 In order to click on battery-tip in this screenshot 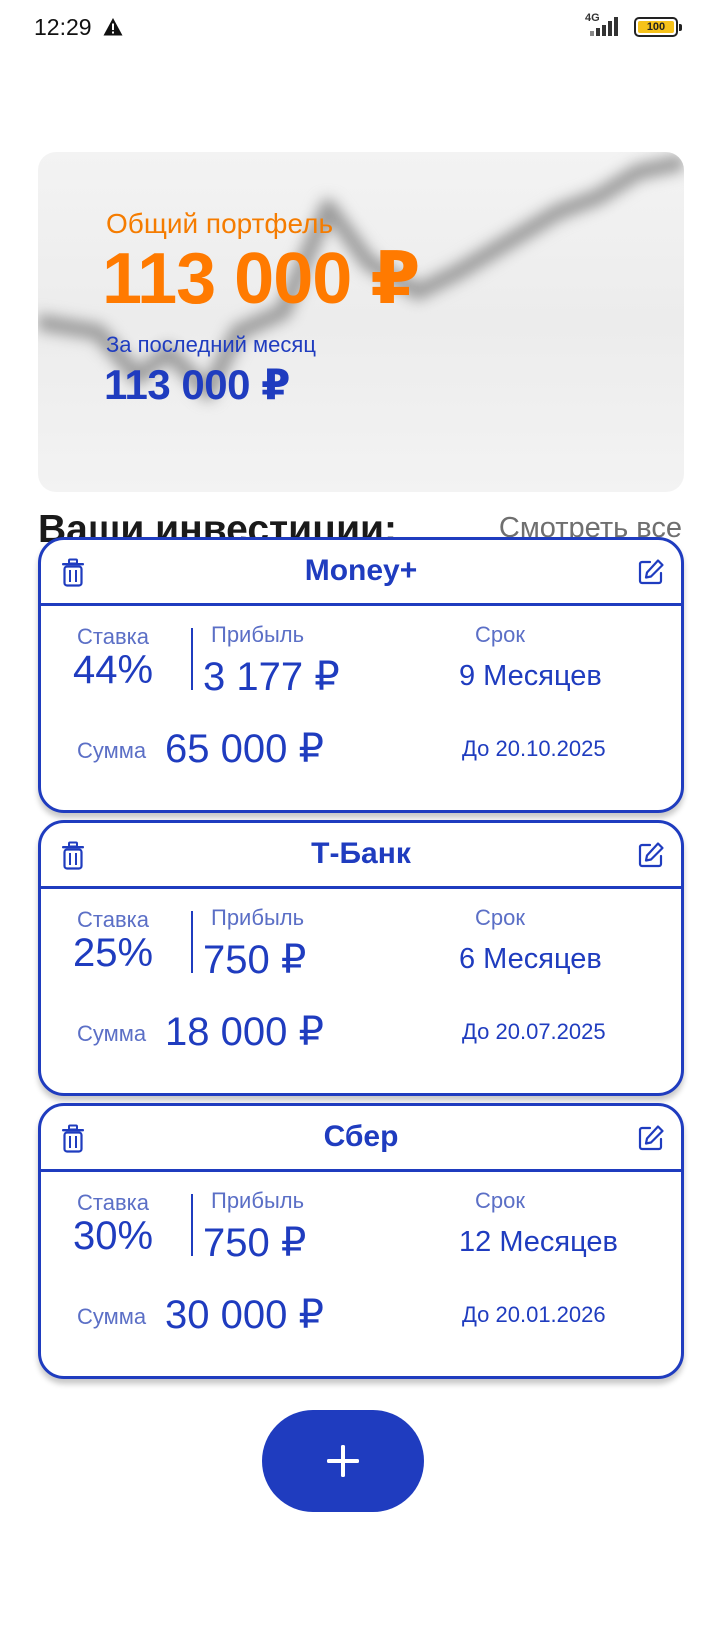, I will do `click(680, 27)`.